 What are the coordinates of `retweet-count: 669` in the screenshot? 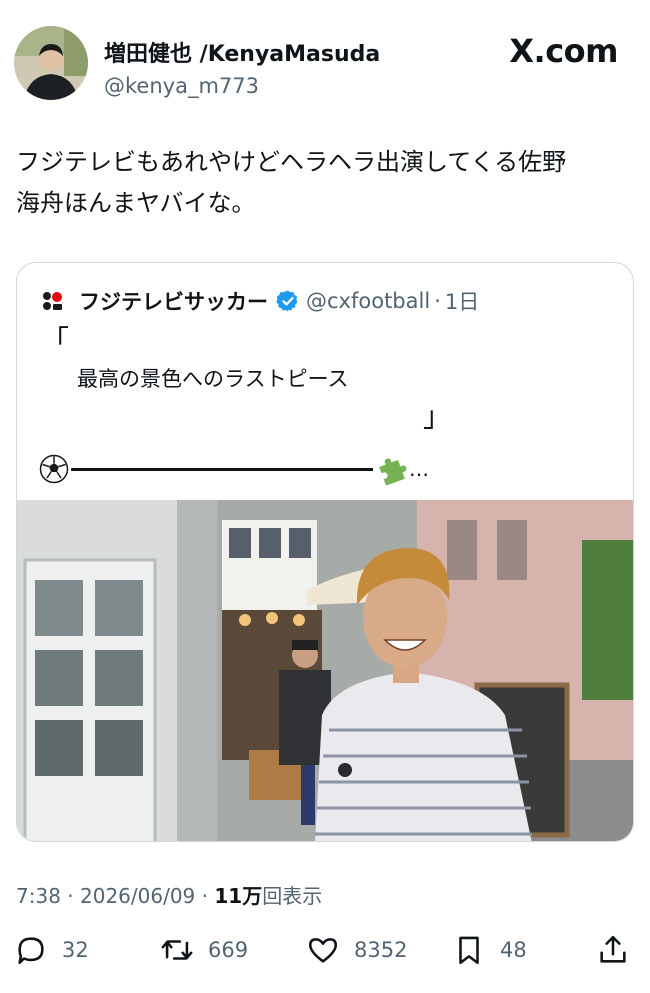 It's located at (228, 950).